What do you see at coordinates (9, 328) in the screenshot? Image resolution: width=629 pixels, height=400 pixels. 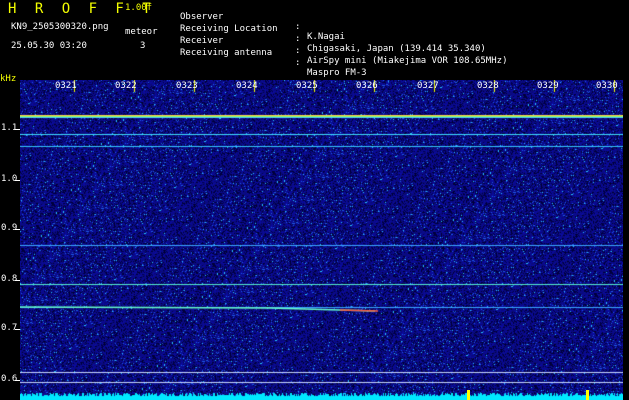 I see `freq-label: 0.7` at bounding box center [9, 328].